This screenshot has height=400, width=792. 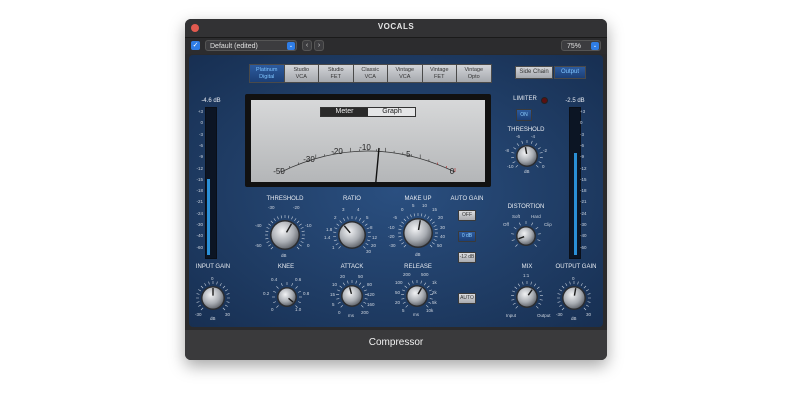 What do you see at coordinates (319, 45) in the screenshot?
I see `next-preset-button: ›` at bounding box center [319, 45].